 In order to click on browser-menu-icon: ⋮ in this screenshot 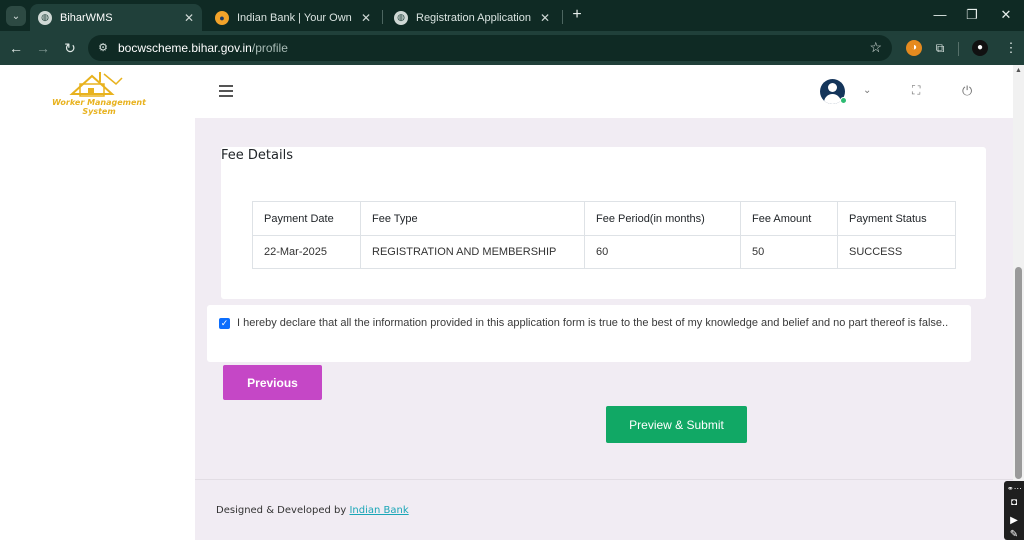, I will do `click(1011, 48)`.